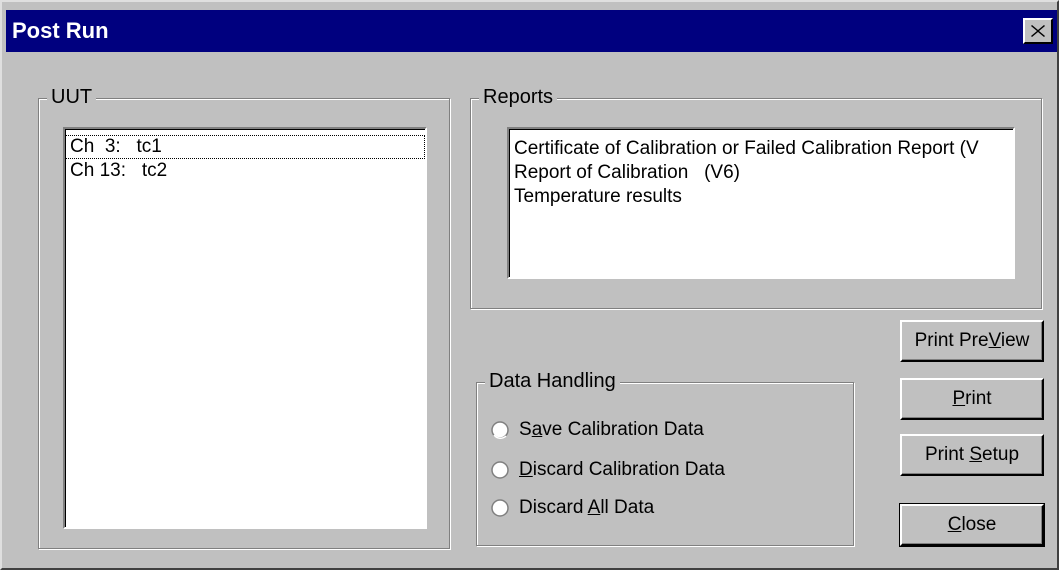  Describe the element at coordinates (72, 97) in the screenshot. I see `uut-group-label: UUT` at that location.